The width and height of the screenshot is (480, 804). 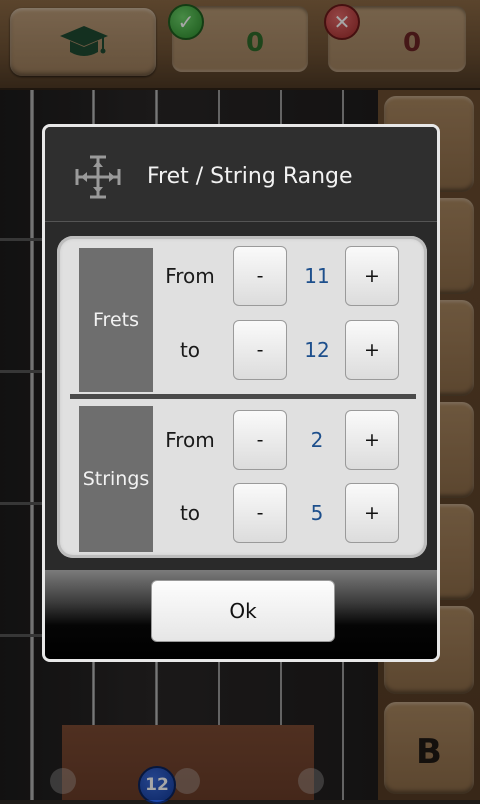 What do you see at coordinates (243, 611) in the screenshot?
I see `ok-button: Ok` at bounding box center [243, 611].